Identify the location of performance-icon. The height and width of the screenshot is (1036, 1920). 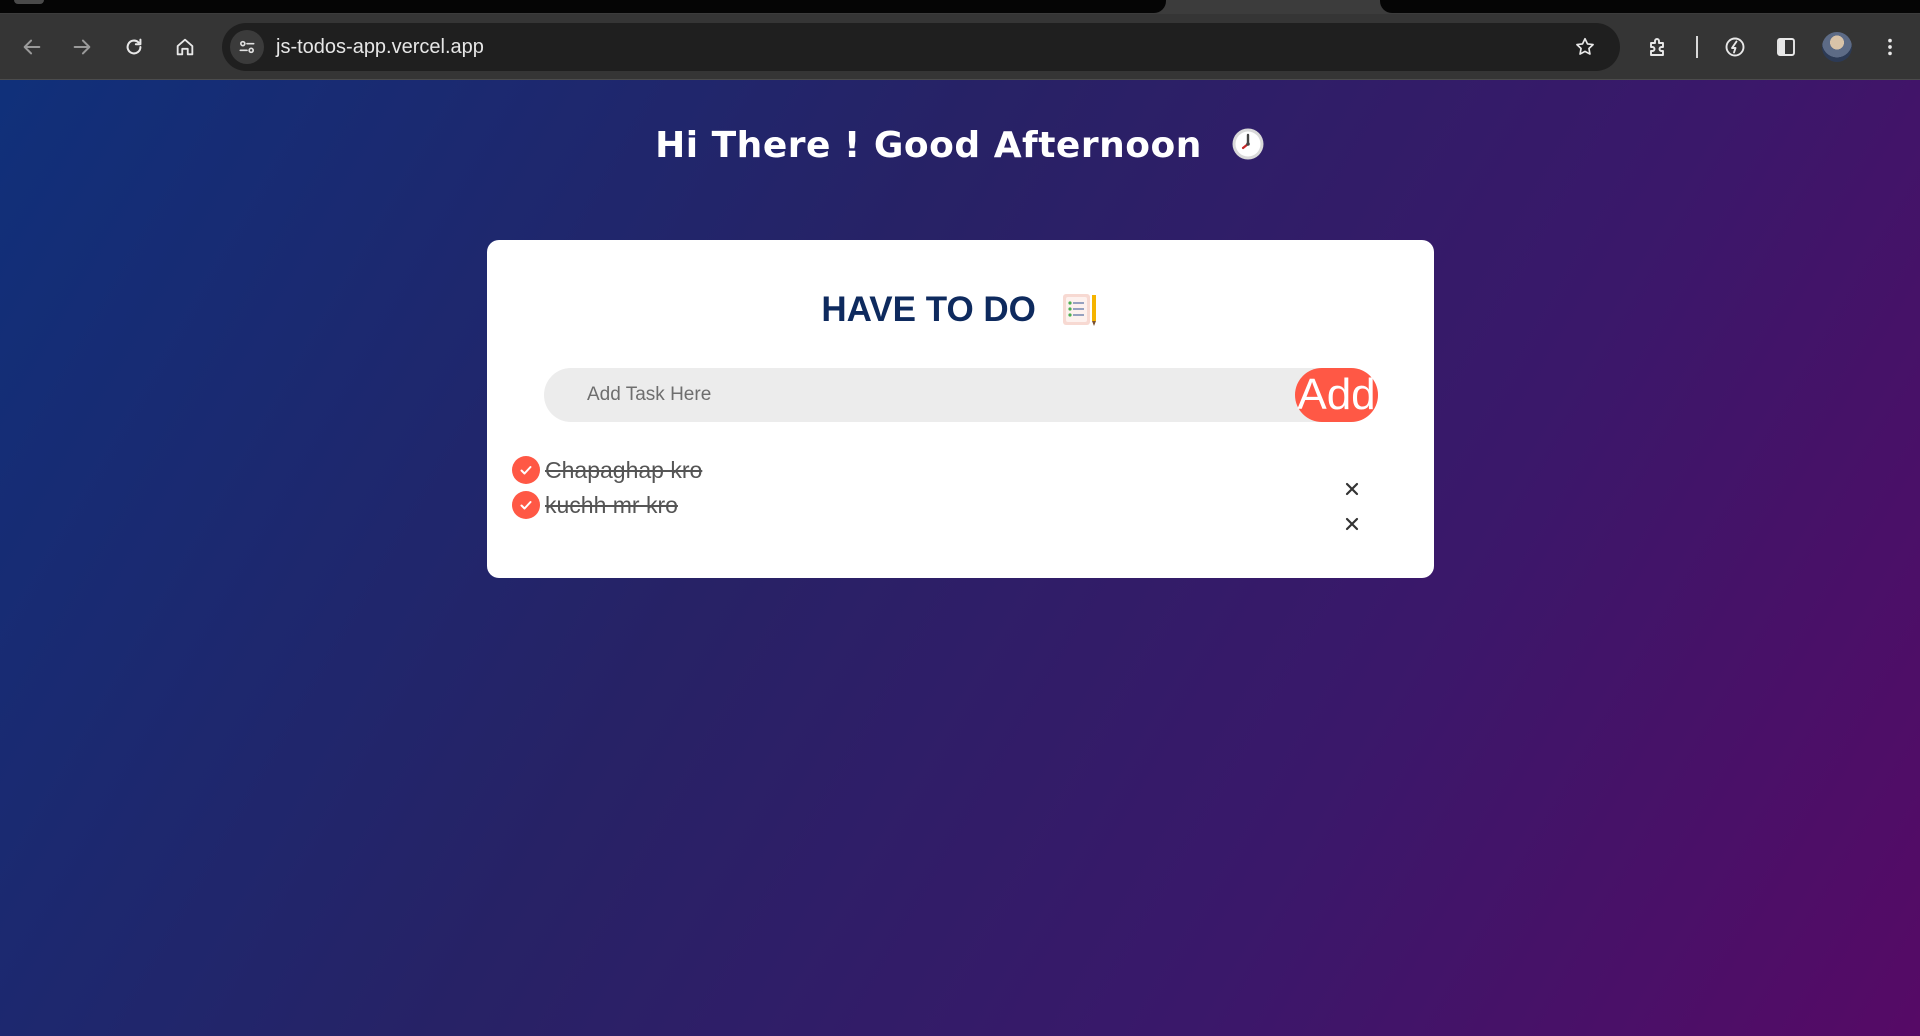
(1735, 47).